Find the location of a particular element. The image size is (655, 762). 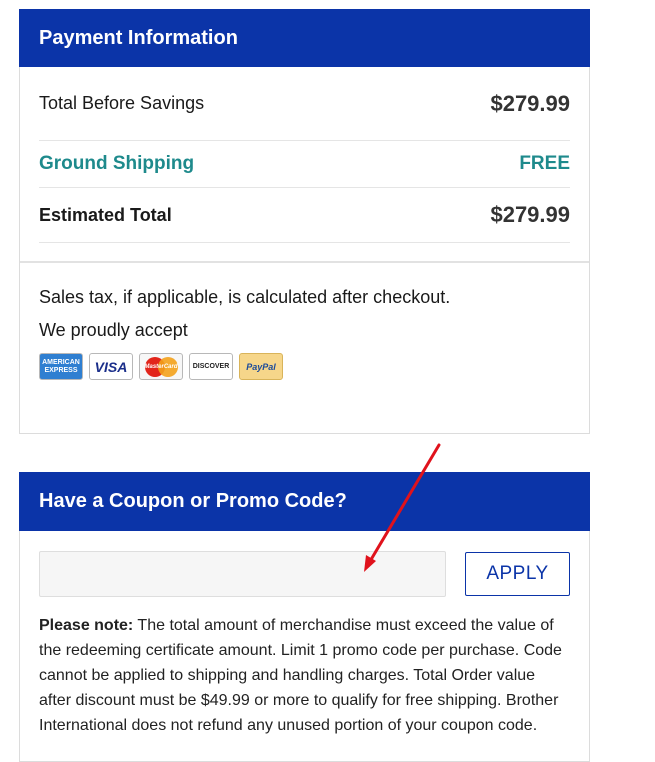

discover-card-icon: DISCOVER is located at coordinates (211, 366).